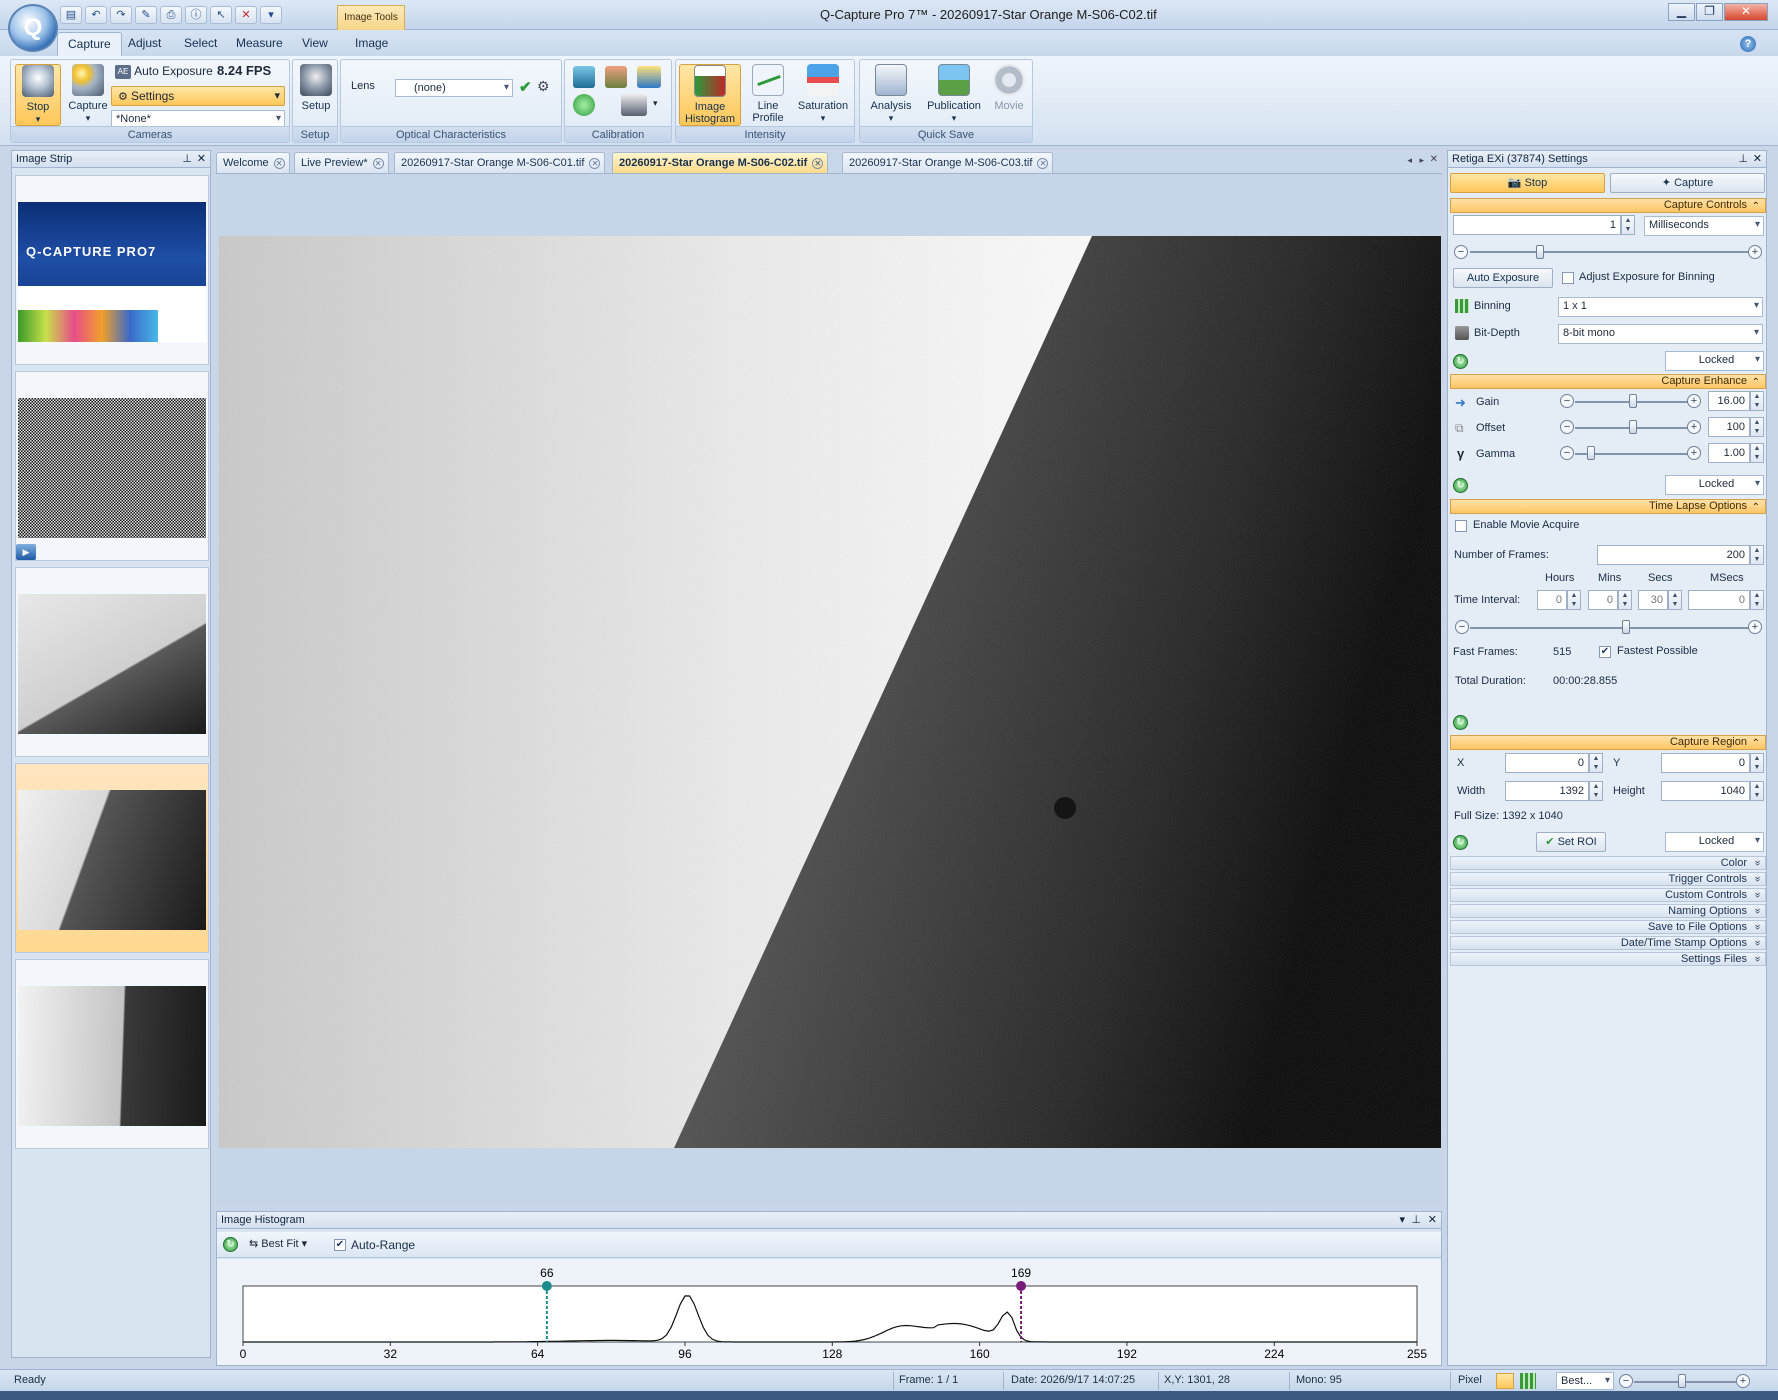 The image size is (1778, 1400). Describe the element at coordinates (1681, 12) in the screenshot. I see `minimize-button: ▁` at that location.